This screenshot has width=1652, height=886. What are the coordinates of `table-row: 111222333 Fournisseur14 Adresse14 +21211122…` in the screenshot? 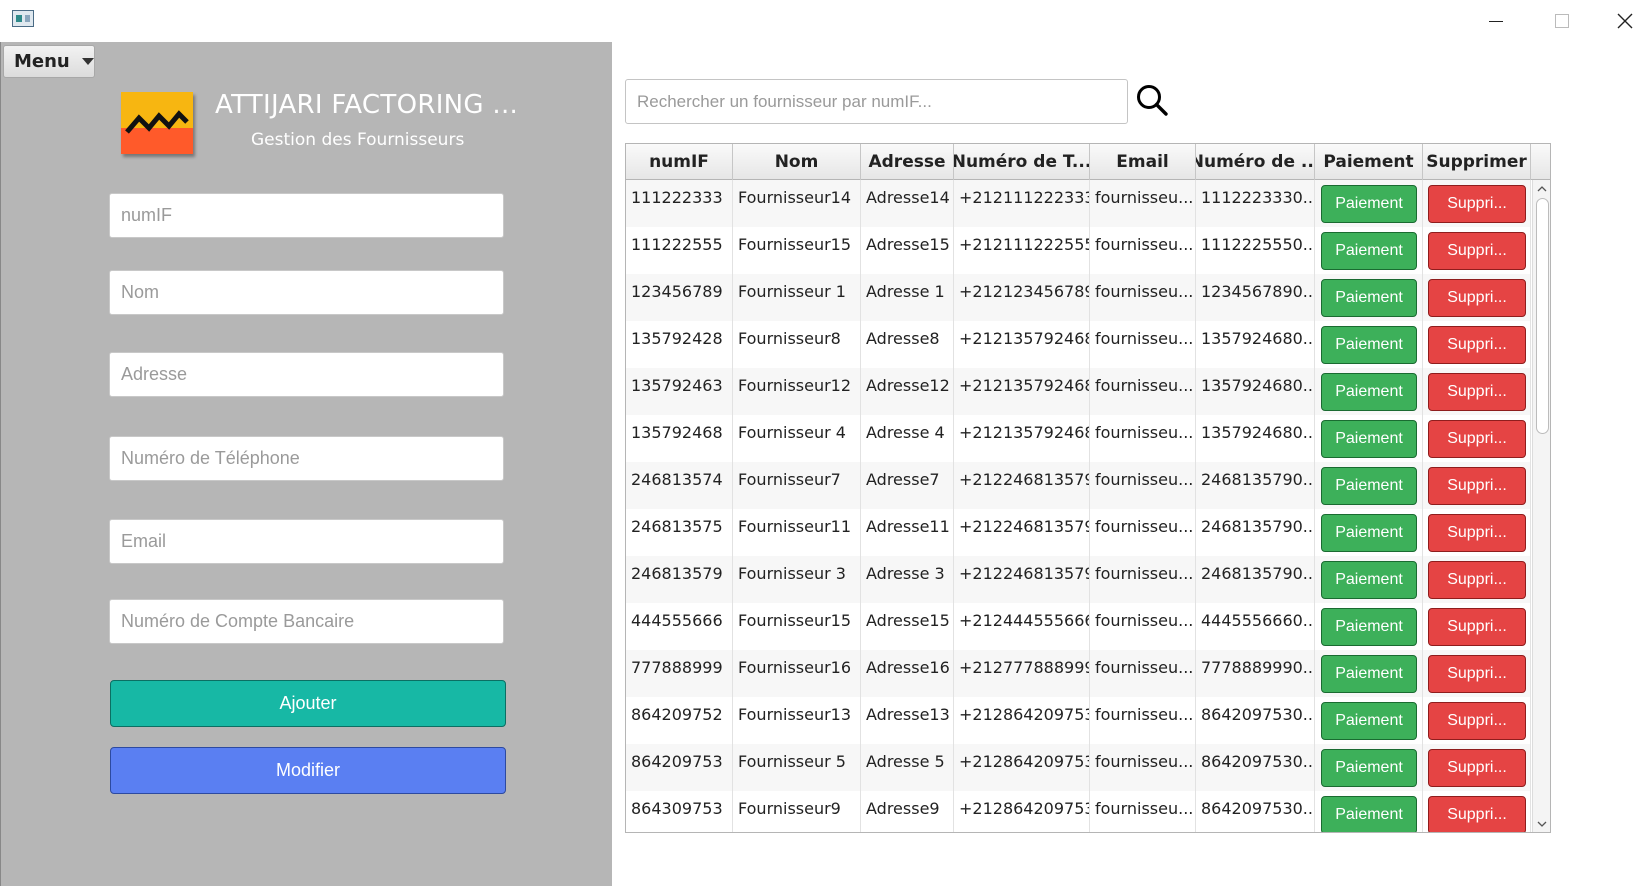 It's located at (1078, 203).